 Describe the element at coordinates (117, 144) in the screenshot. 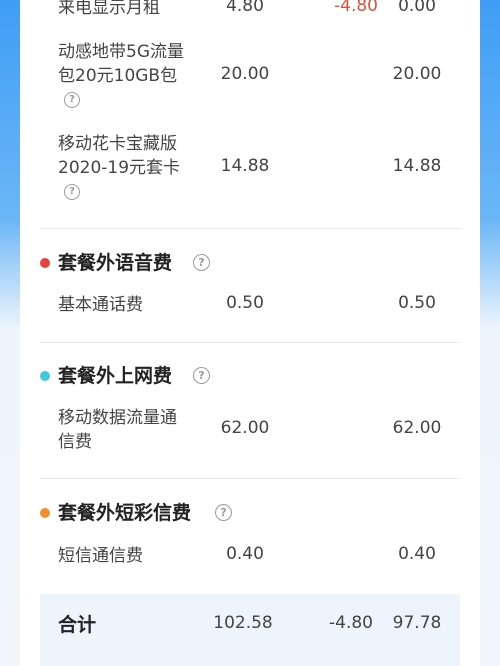

I see `fee-name-line1: 移动花卡宝藏版` at that location.